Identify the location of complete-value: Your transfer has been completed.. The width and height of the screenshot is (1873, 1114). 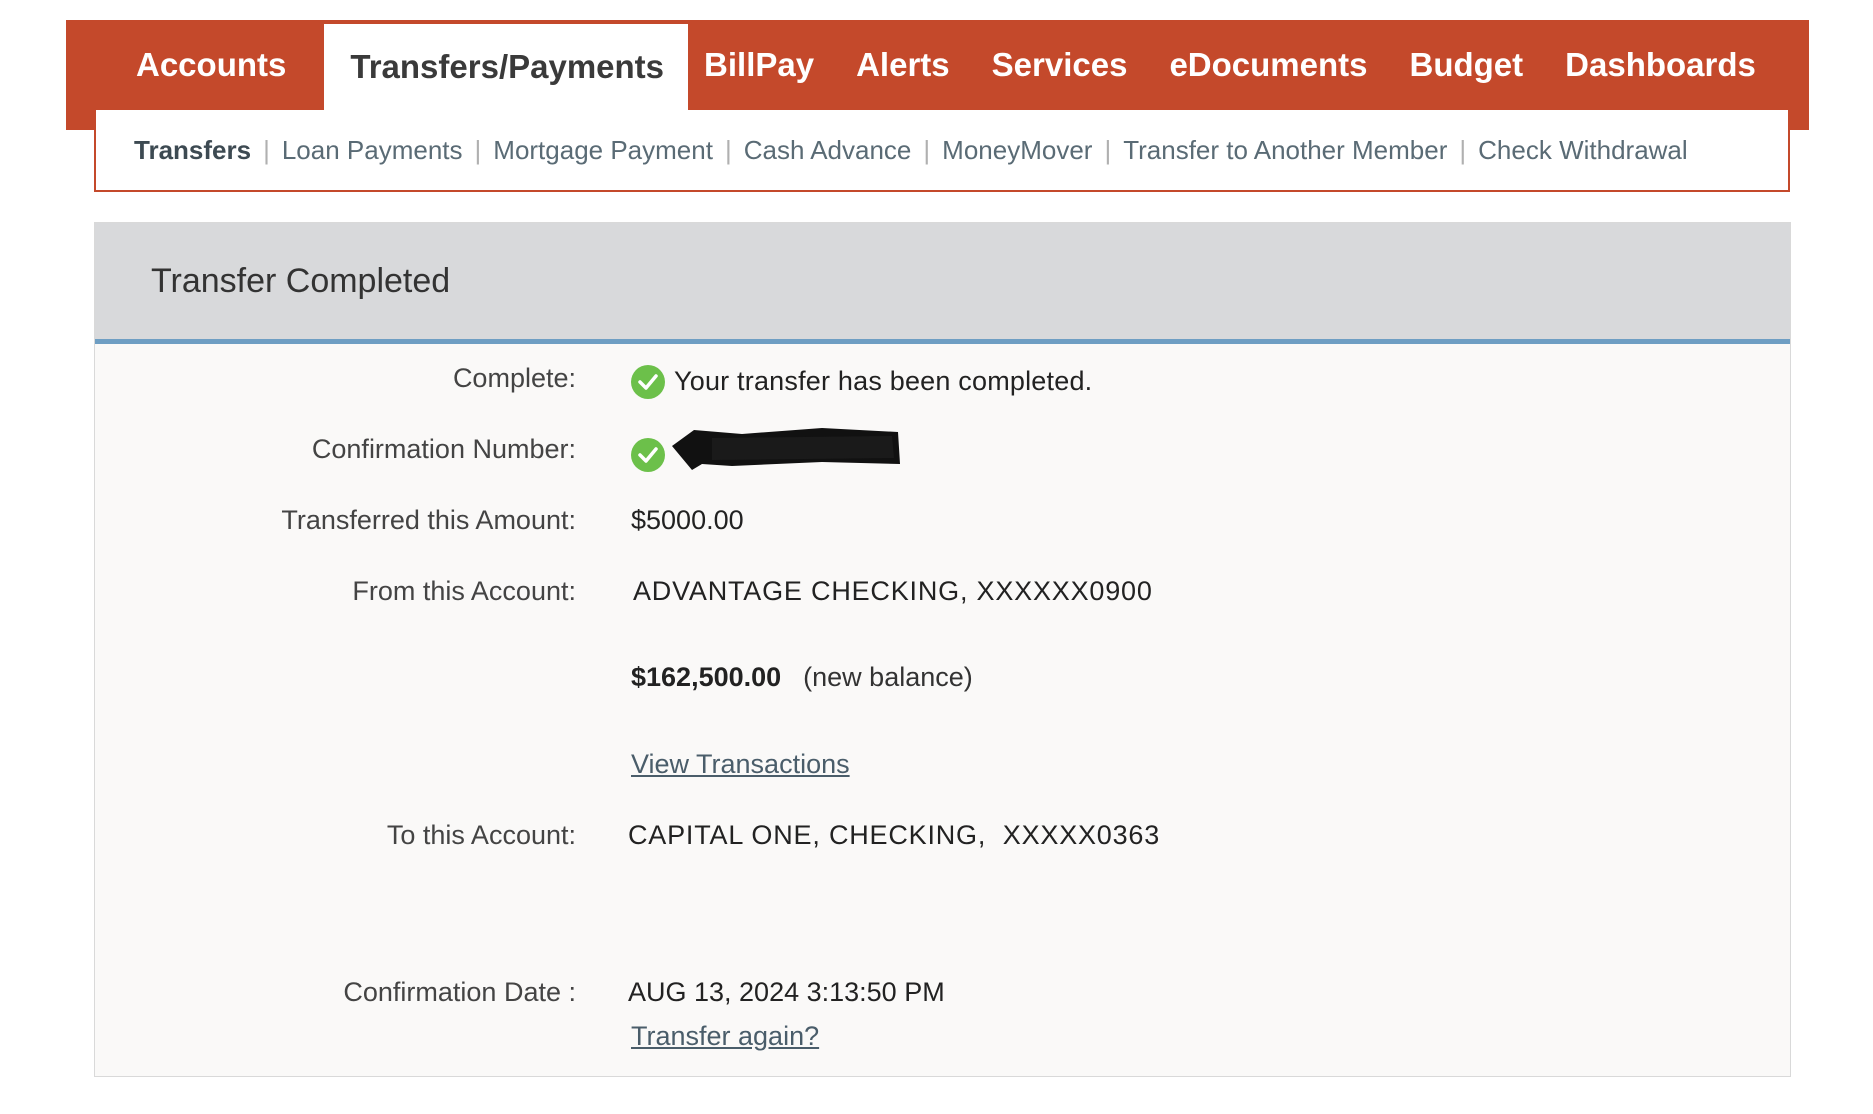
(861, 381).